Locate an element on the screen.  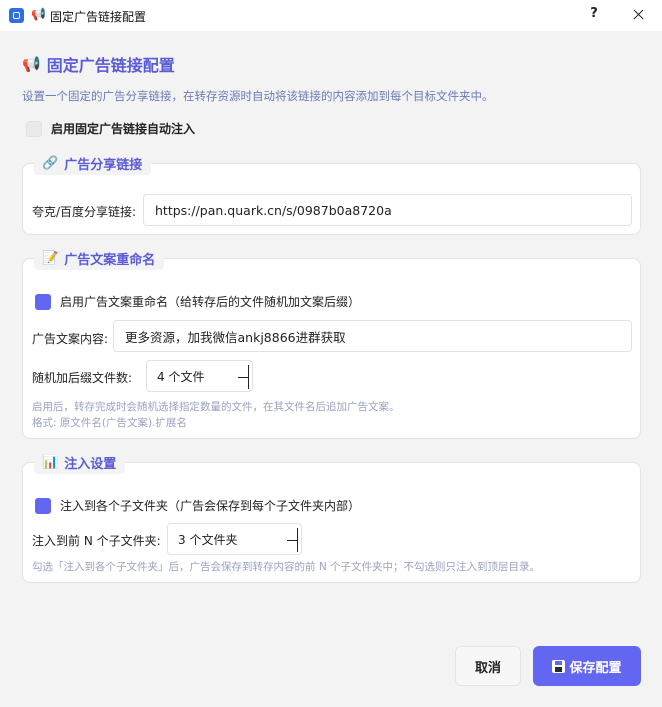
rename-group-title: 📝 广告文案重命名 is located at coordinates (99, 258).